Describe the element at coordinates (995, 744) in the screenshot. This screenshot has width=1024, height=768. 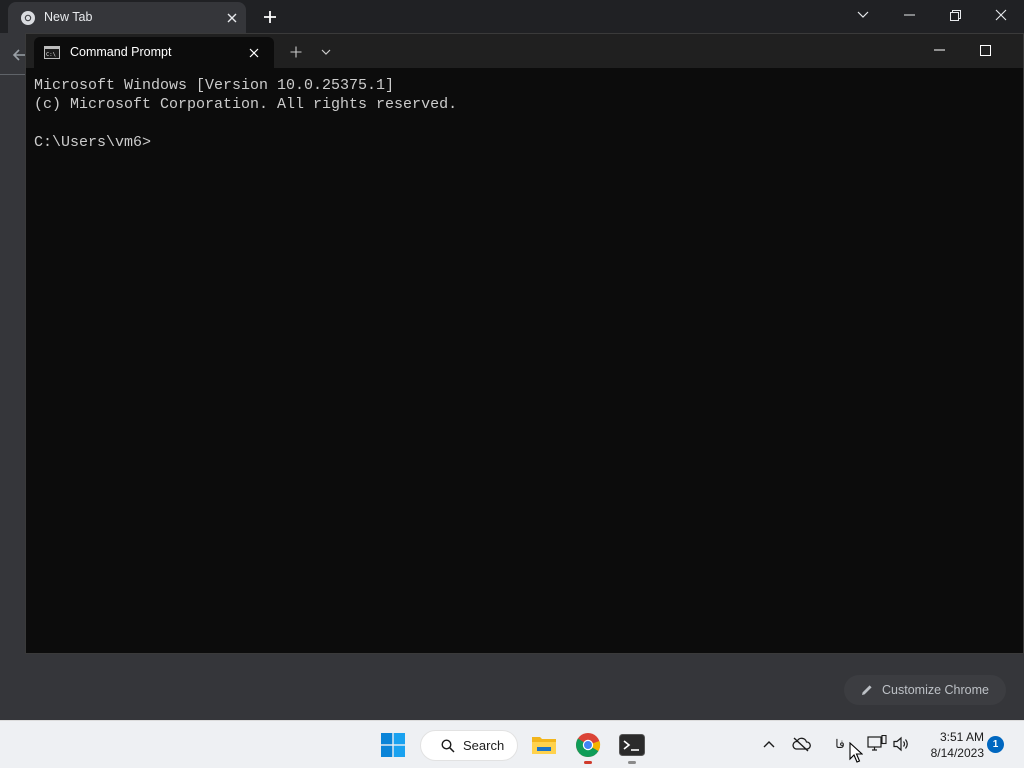
I see `notification-count-badge: 1` at that location.